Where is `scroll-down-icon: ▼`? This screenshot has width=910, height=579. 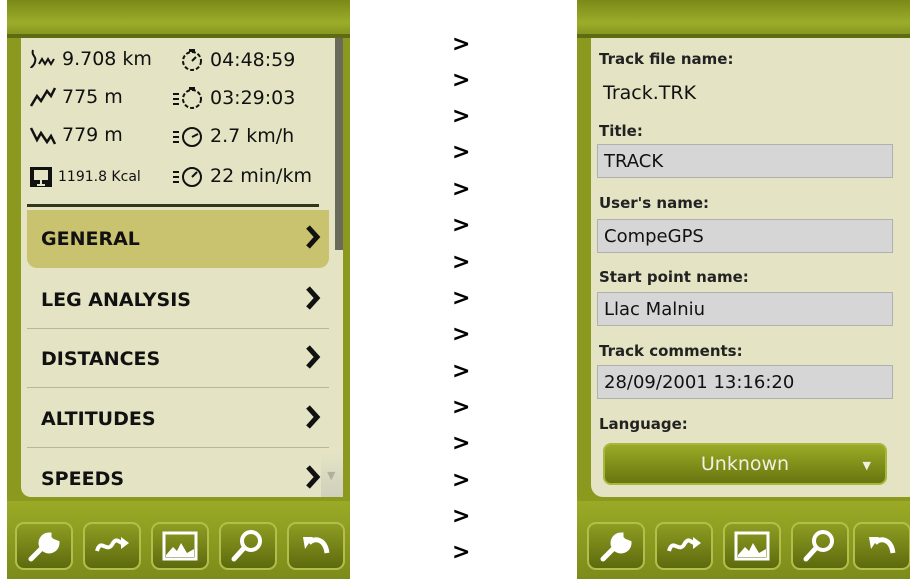 scroll-down-icon: ▼ is located at coordinates (331, 475).